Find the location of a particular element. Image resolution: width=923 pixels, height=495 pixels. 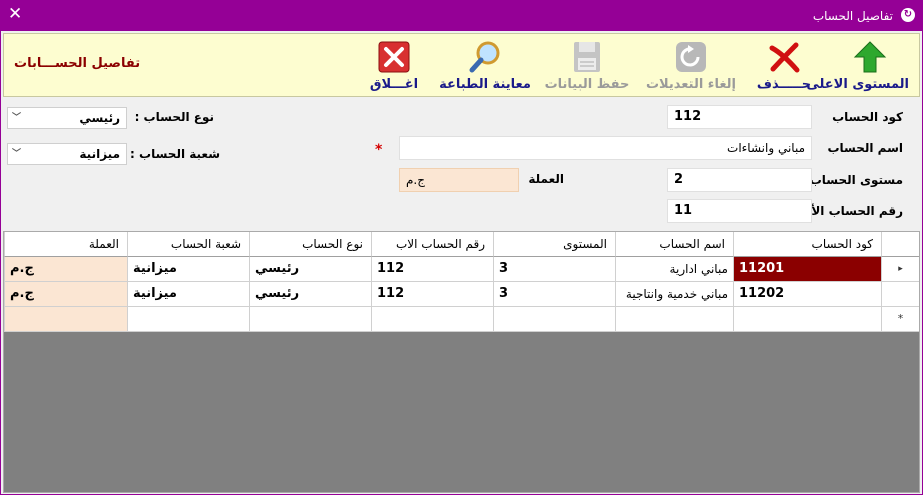

row-selector is located at coordinates (900, 294).